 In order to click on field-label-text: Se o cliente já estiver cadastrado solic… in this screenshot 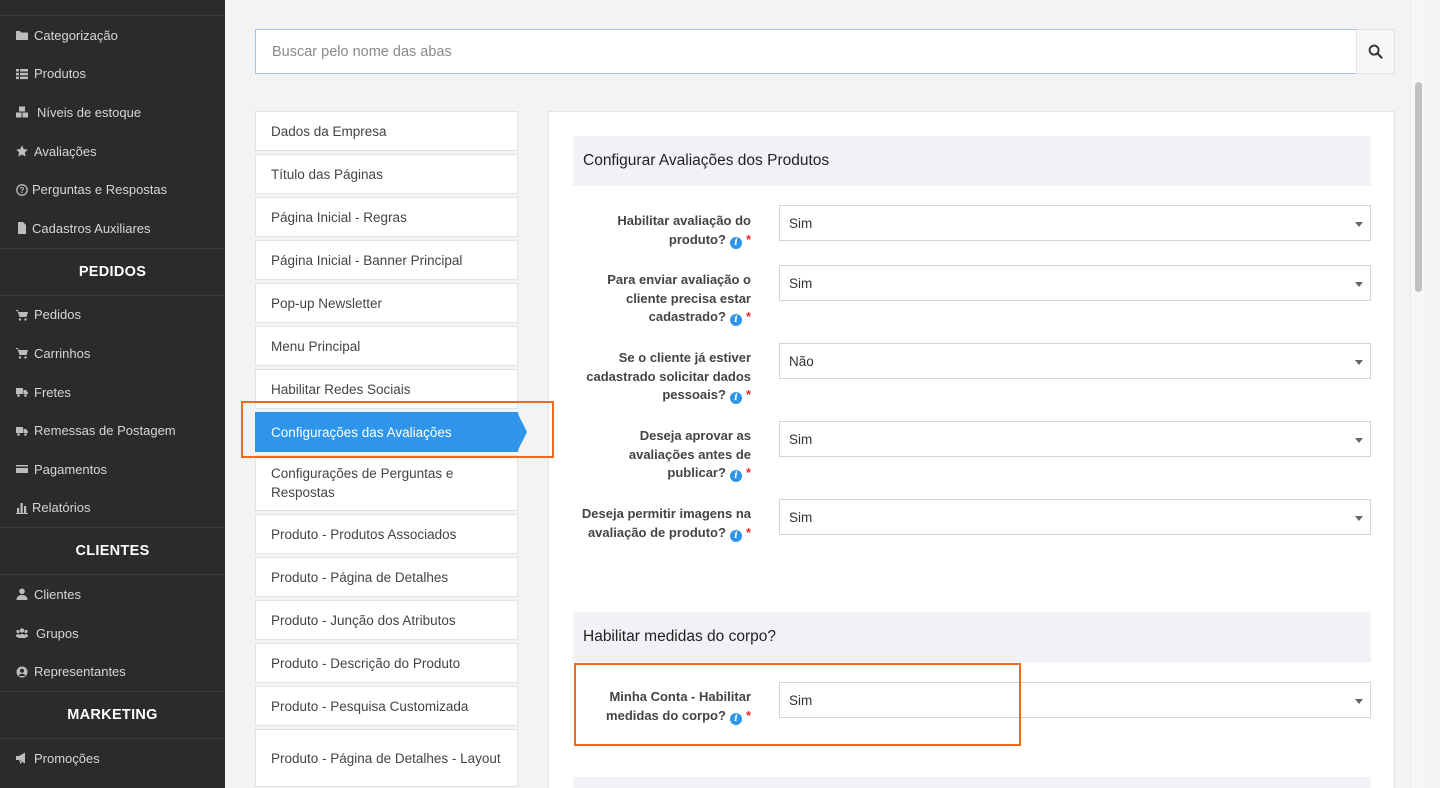, I will do `click(668, 376)`.